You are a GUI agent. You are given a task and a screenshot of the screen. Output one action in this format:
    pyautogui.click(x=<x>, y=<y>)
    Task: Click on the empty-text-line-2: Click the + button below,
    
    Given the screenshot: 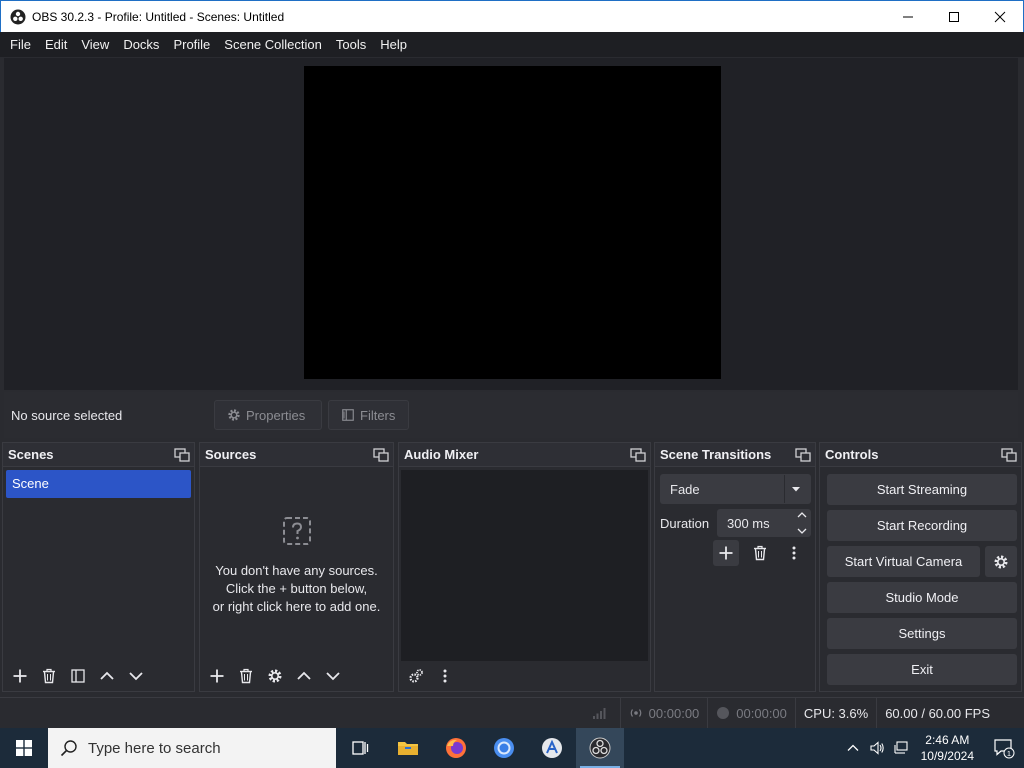 What is the action you would take?
    pyautogui.click(x=296, y=588)
    